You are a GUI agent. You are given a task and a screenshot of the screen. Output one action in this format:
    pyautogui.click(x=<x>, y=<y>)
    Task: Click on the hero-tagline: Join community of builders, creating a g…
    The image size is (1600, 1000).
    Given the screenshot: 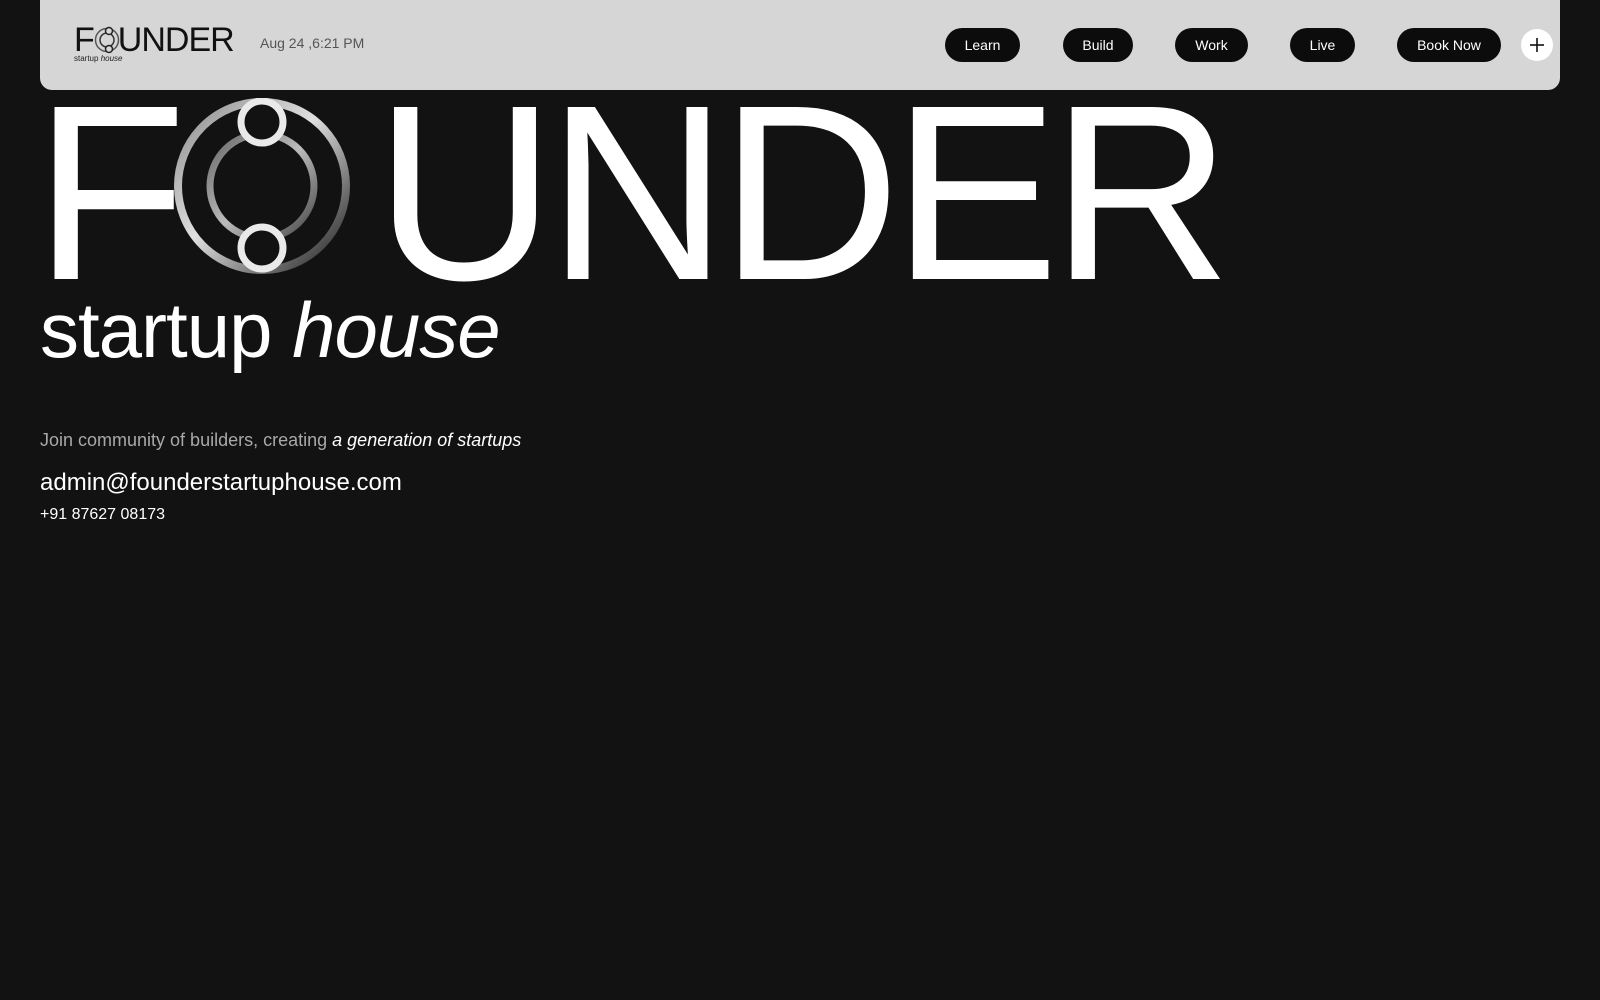 What is the action you would take?
    pyautogui.click(x=280, y=440)
    